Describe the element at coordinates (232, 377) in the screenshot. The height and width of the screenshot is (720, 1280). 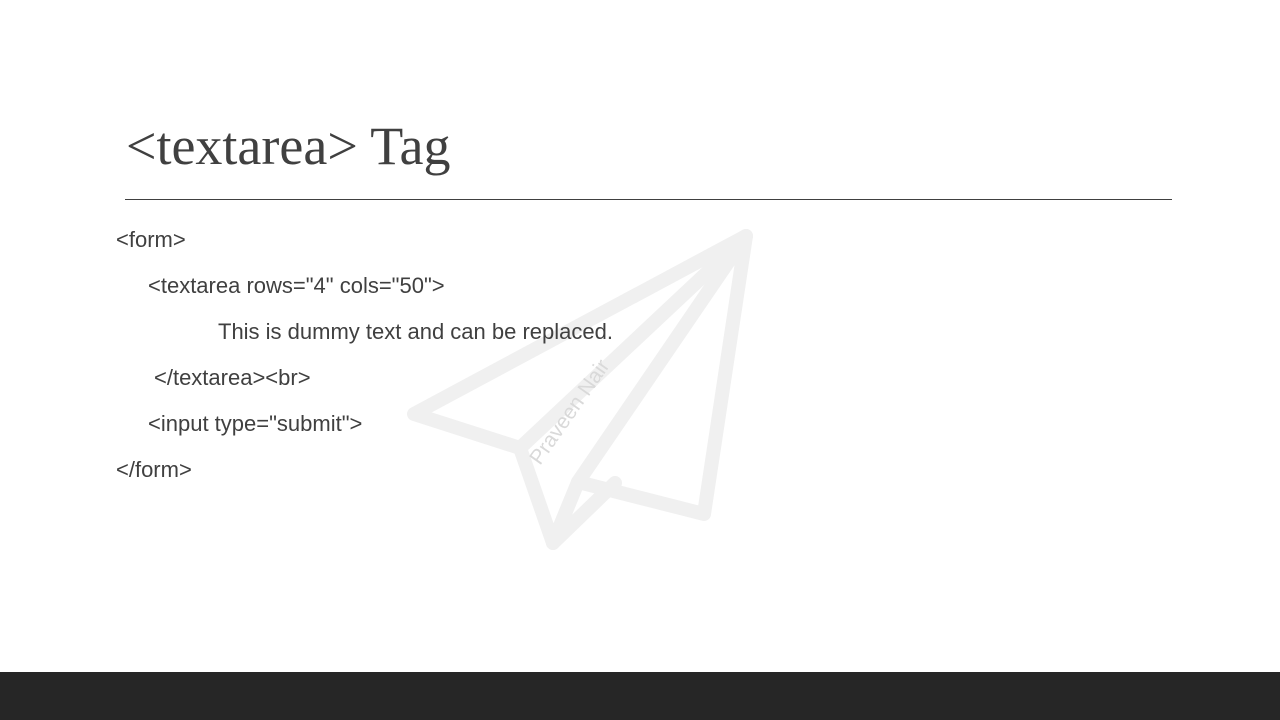
I see `code-line-textarea-close: </textarea><br>` at that location.